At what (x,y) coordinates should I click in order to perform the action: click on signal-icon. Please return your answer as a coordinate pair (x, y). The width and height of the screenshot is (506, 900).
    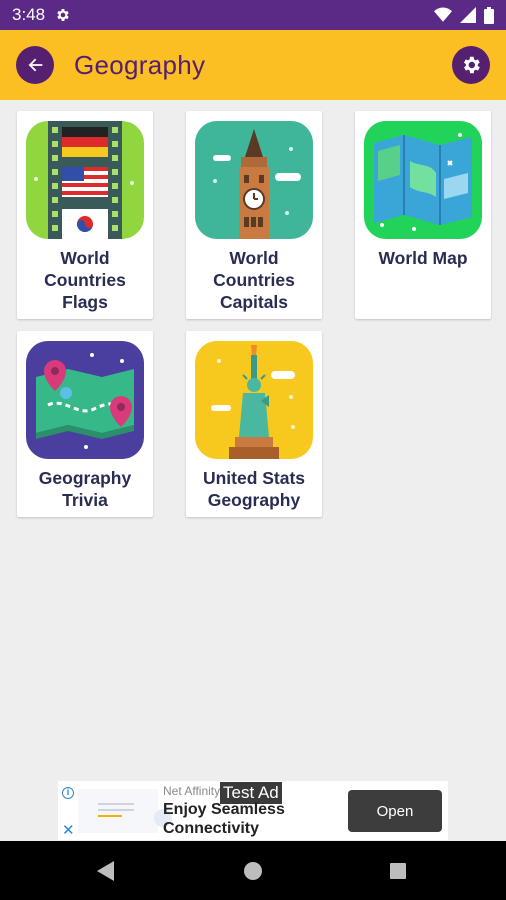
    Looking at the image, I should click on (468, 15).